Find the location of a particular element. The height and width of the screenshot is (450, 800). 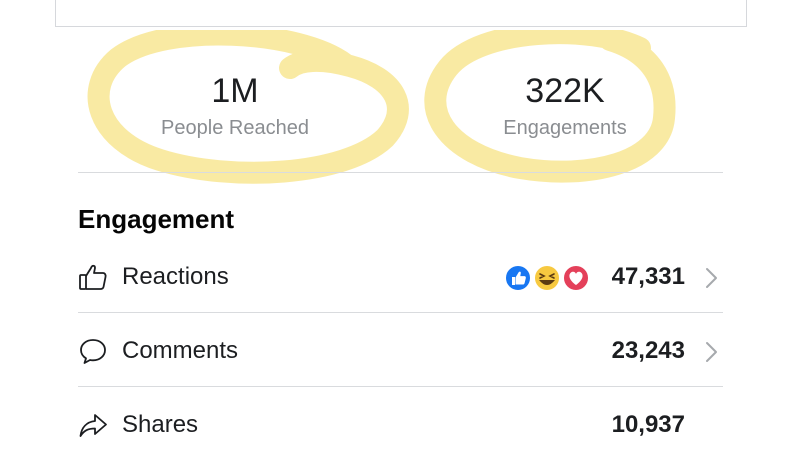

people-reached-stat: 1M People Reached is located at coordinates (235, 107).